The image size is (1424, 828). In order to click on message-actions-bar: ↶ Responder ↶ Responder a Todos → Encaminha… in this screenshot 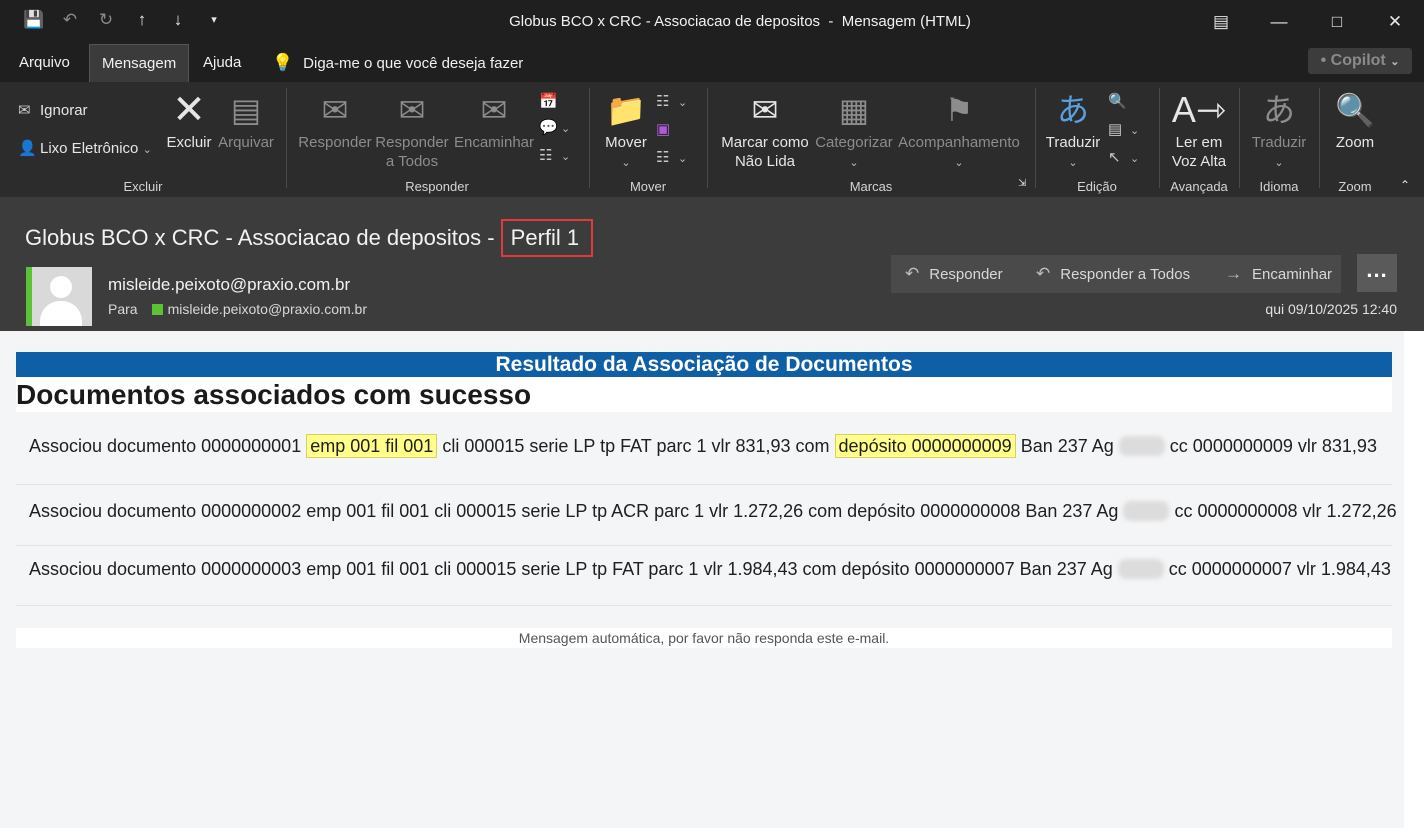, I will do `click(1116, 274)`.